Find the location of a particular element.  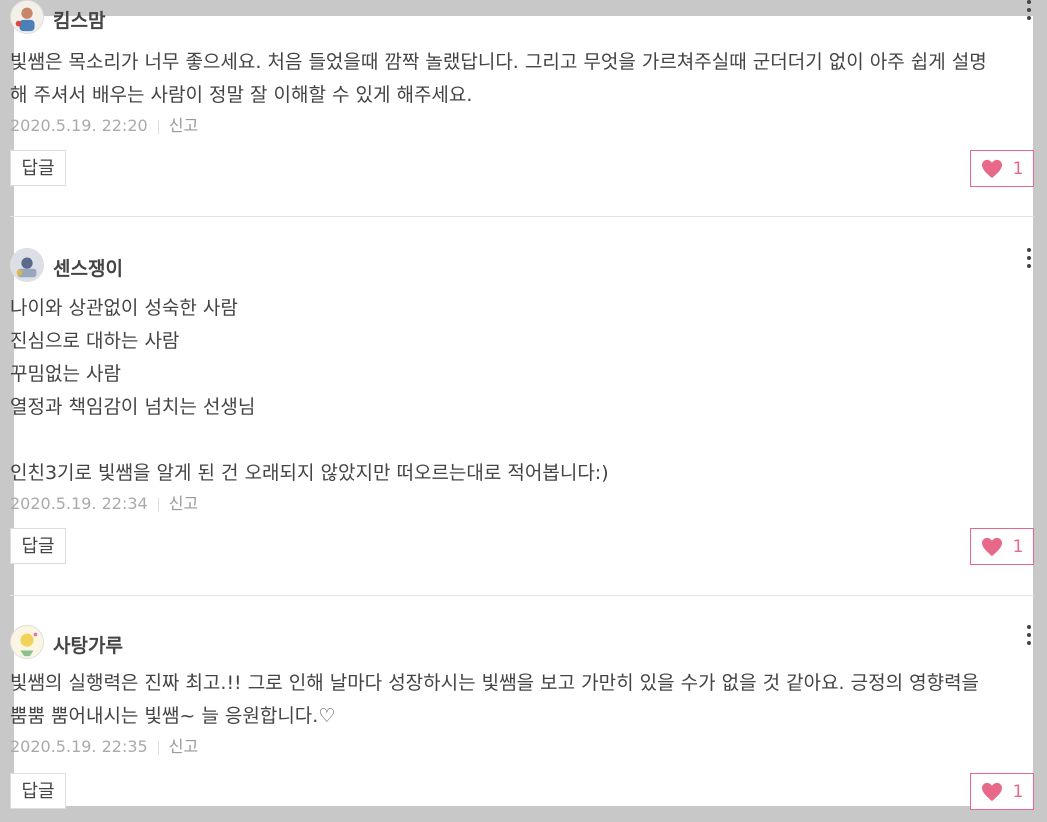

comment-meta: 2020.5.19. 22:34 신고 is located at coordinates (522, 504).